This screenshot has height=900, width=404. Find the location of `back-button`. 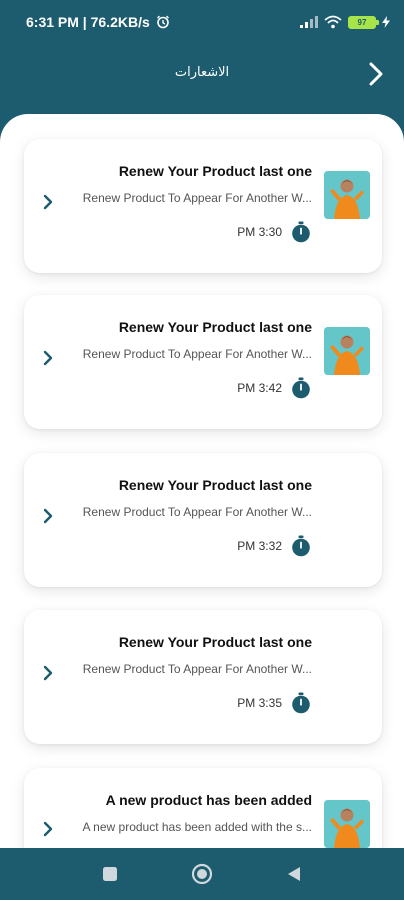

back-button is located at coordinates (376, 74).